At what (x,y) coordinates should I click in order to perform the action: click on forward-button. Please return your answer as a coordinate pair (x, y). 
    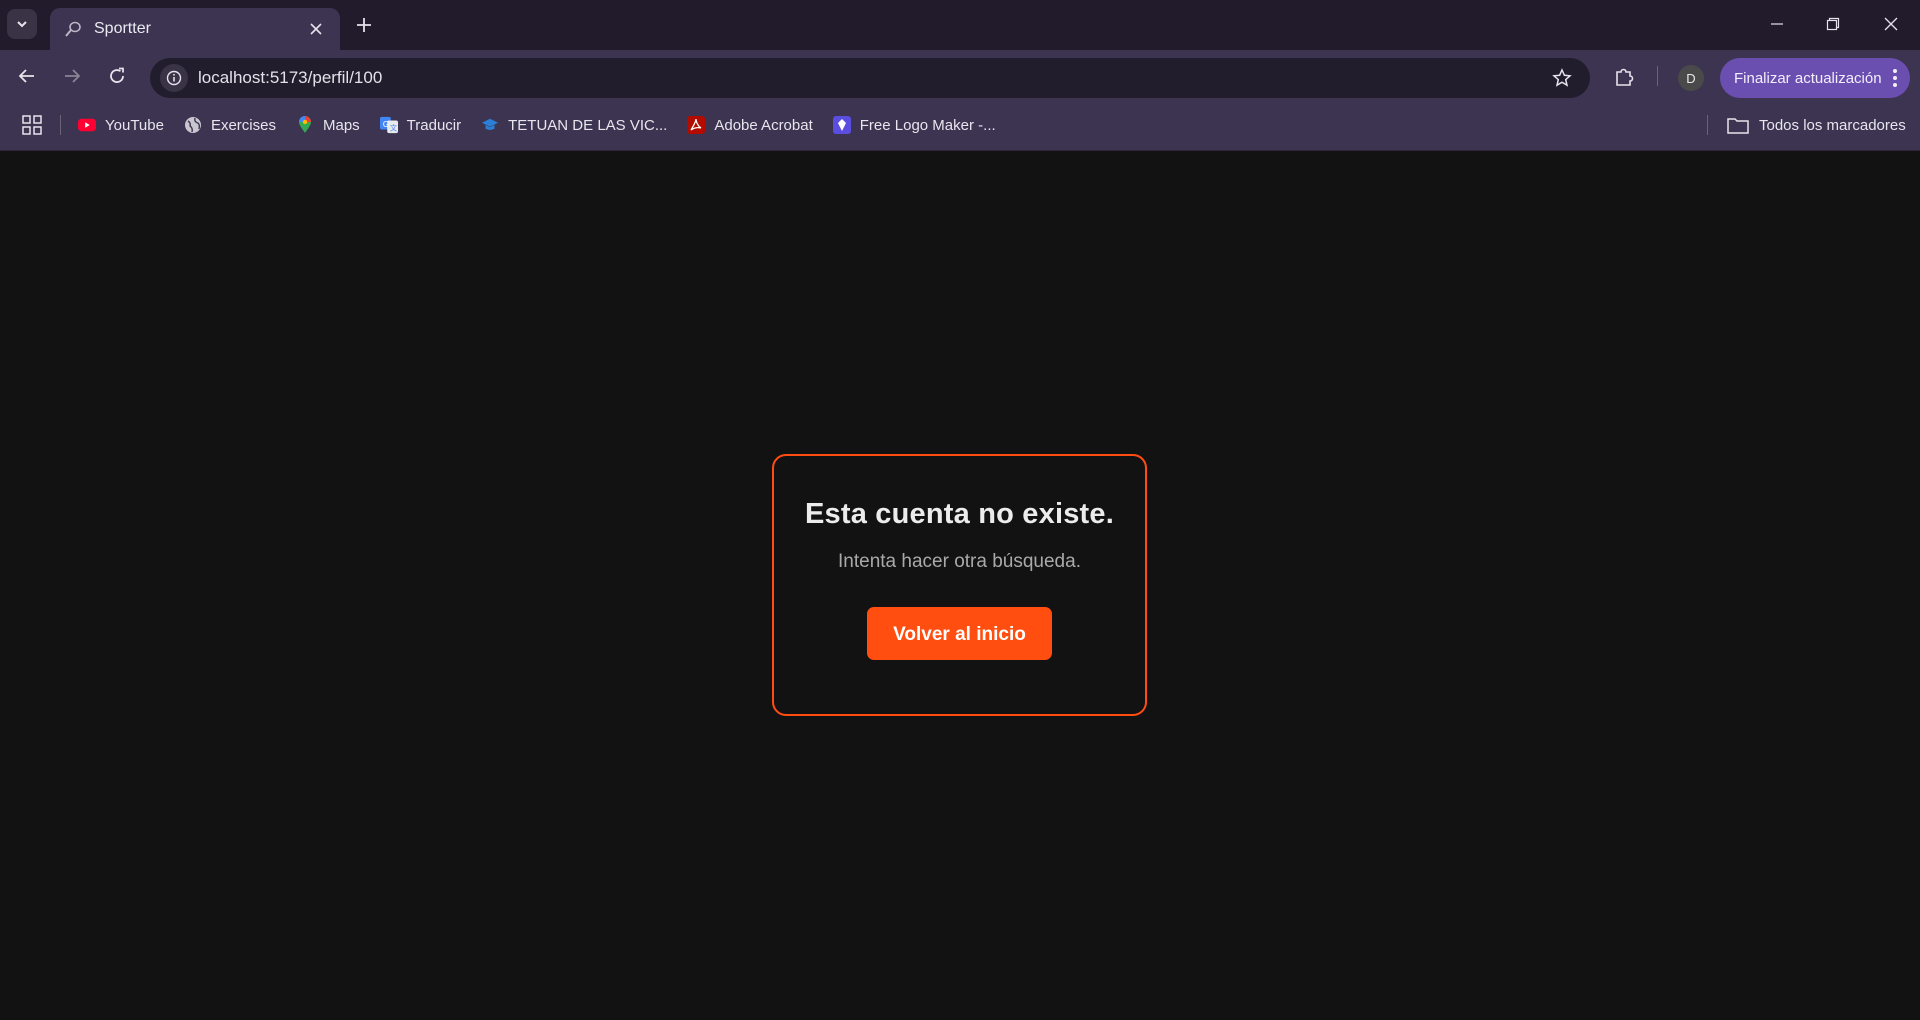
    Looking at the image, I should click on (72, 76).